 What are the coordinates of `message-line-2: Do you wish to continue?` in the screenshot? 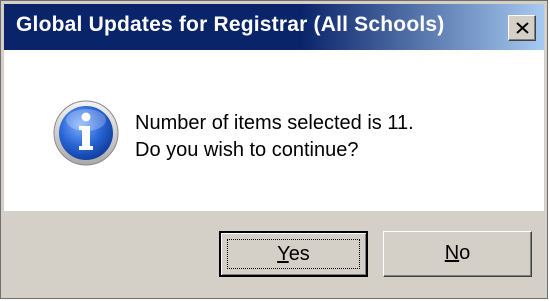 It's located at (247, 150).